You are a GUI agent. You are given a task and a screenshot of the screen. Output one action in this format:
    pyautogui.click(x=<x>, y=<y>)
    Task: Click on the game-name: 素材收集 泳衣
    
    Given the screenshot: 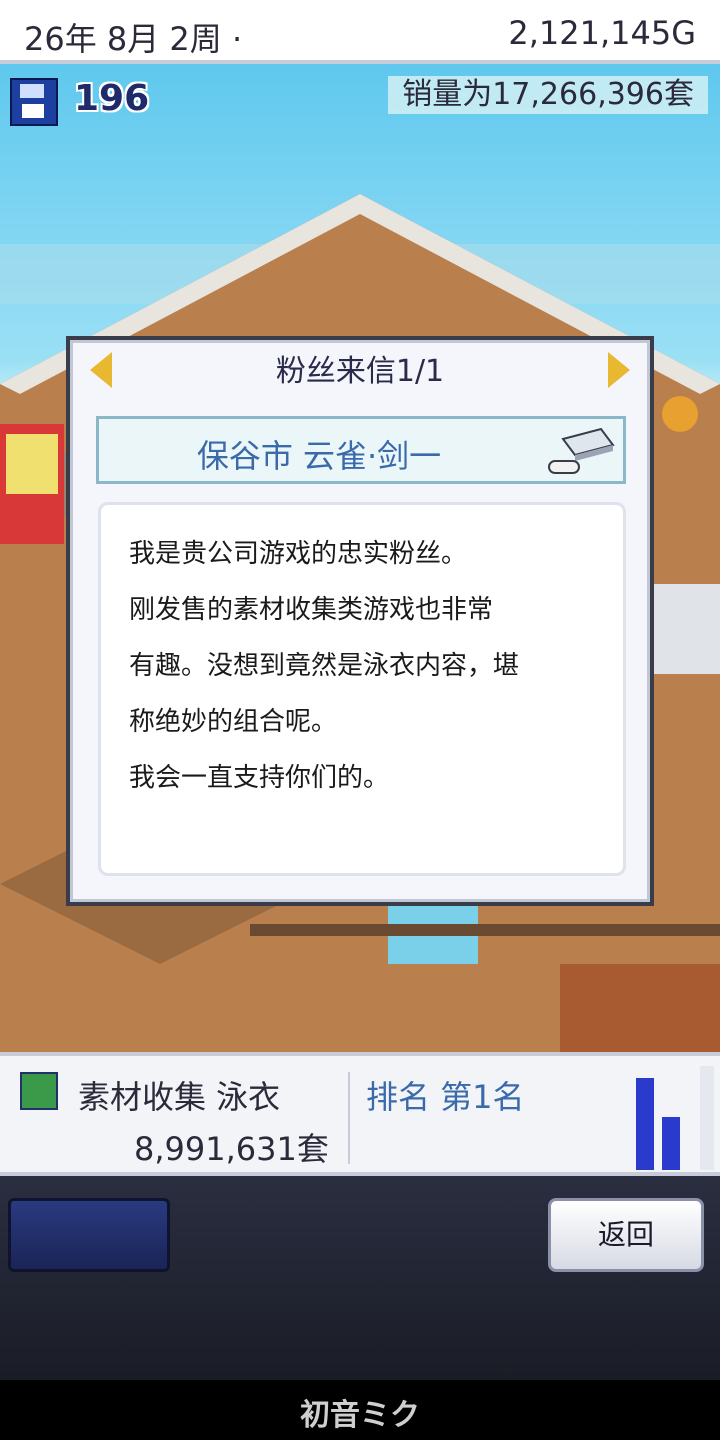 What is the action you would take?
    pyautogui.click(x=179, y=1097)
    